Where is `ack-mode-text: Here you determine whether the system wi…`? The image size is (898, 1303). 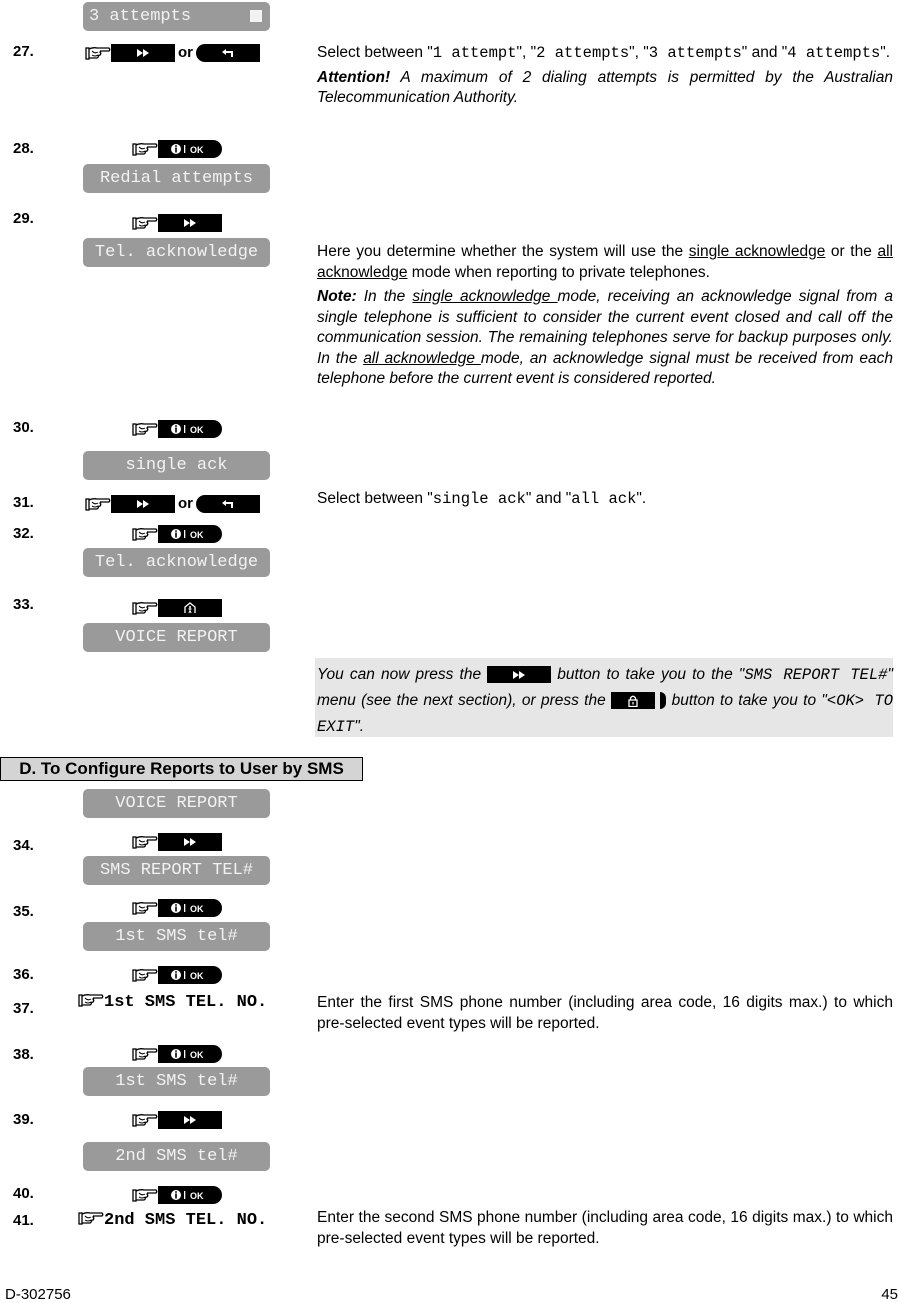
ack-mode-text: Here you determine whether the system wi… is located at coordinates (605, 262).